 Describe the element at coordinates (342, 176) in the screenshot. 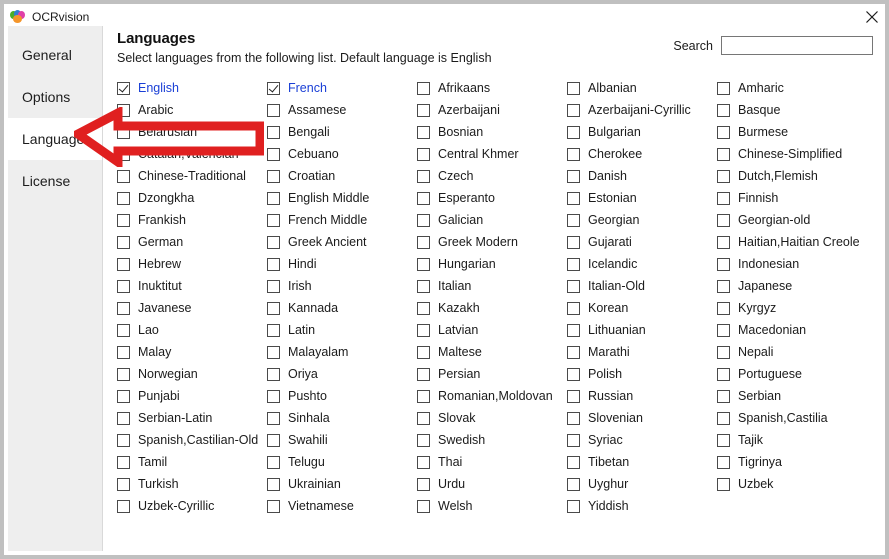

I see `language-option: Croatian` at that location.